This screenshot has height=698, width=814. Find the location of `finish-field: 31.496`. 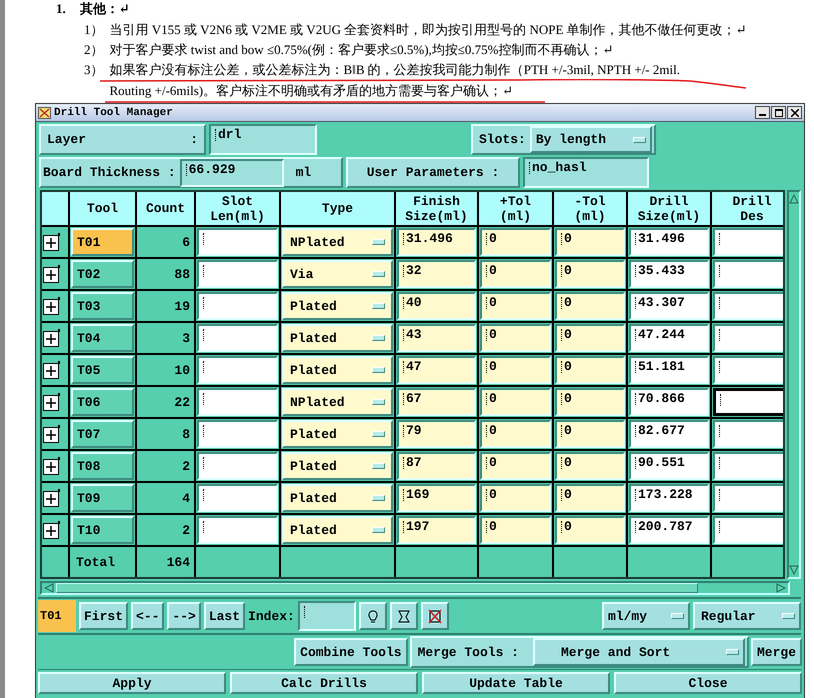

finish-field: 31.496 is located at coordinates (436, 242).